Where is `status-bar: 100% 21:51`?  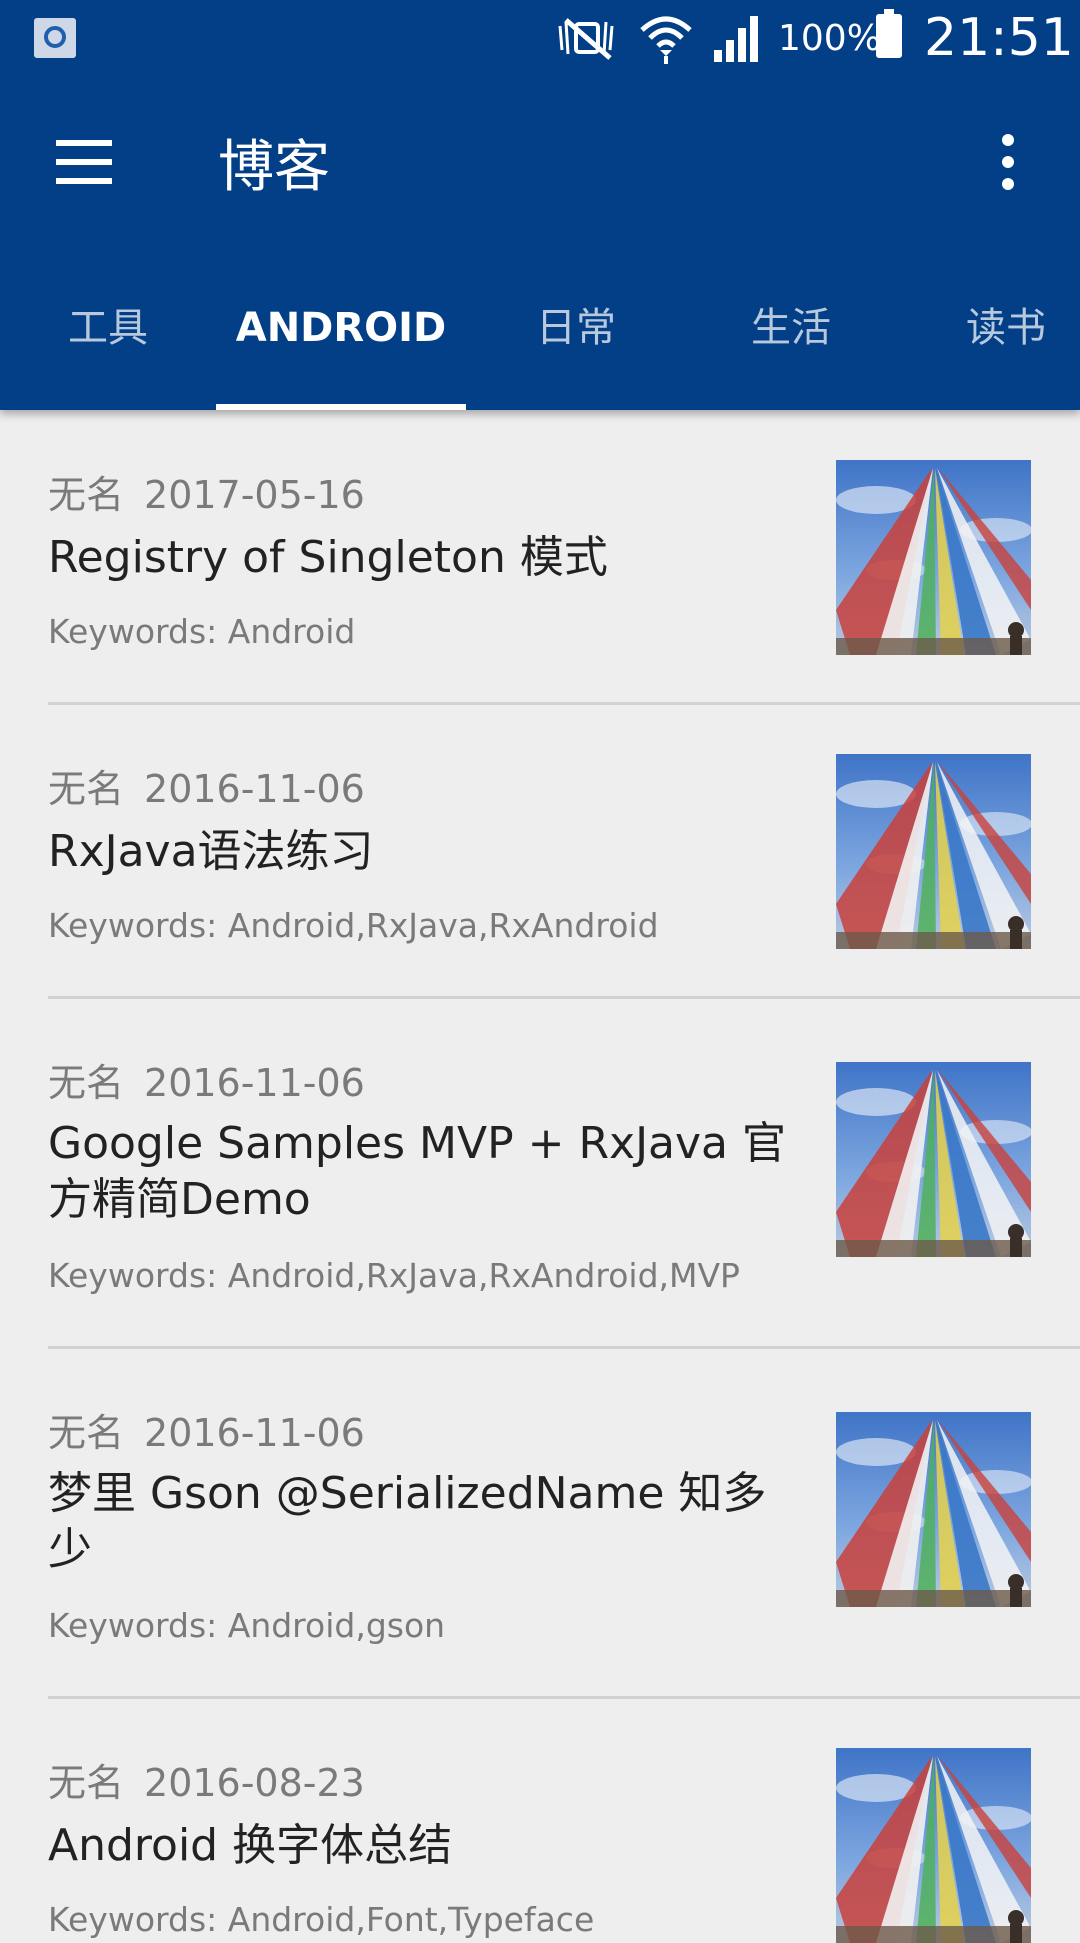
status-bar: 100% 21:51 is located at coordinates (540, 40).